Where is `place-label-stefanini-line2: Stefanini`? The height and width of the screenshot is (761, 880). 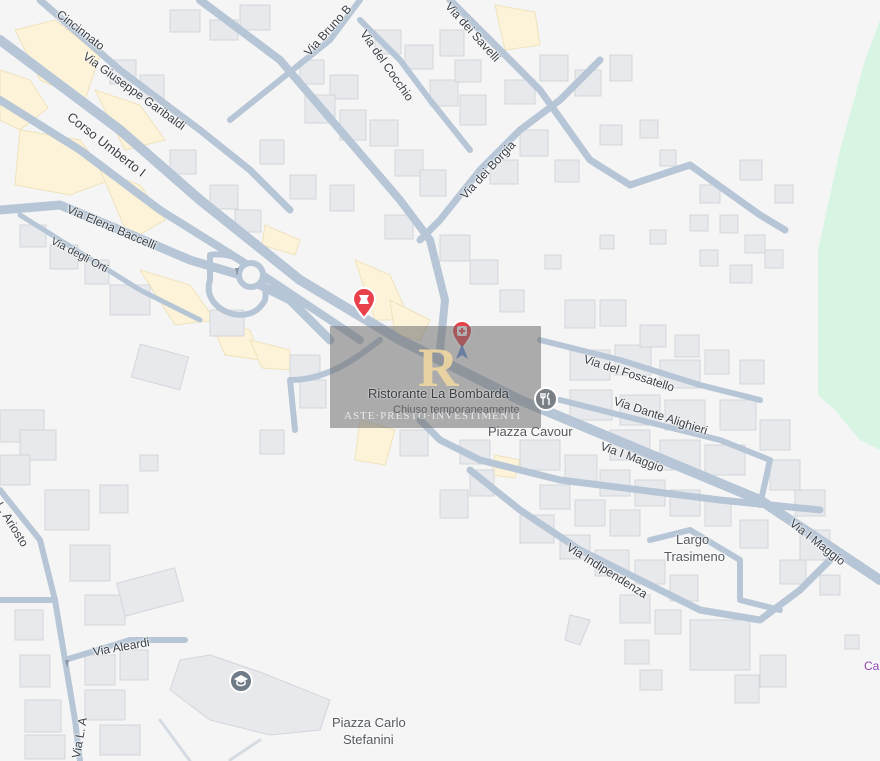
place-label-stefanini-line2: Stefanini is located at coordinates (368, 739).